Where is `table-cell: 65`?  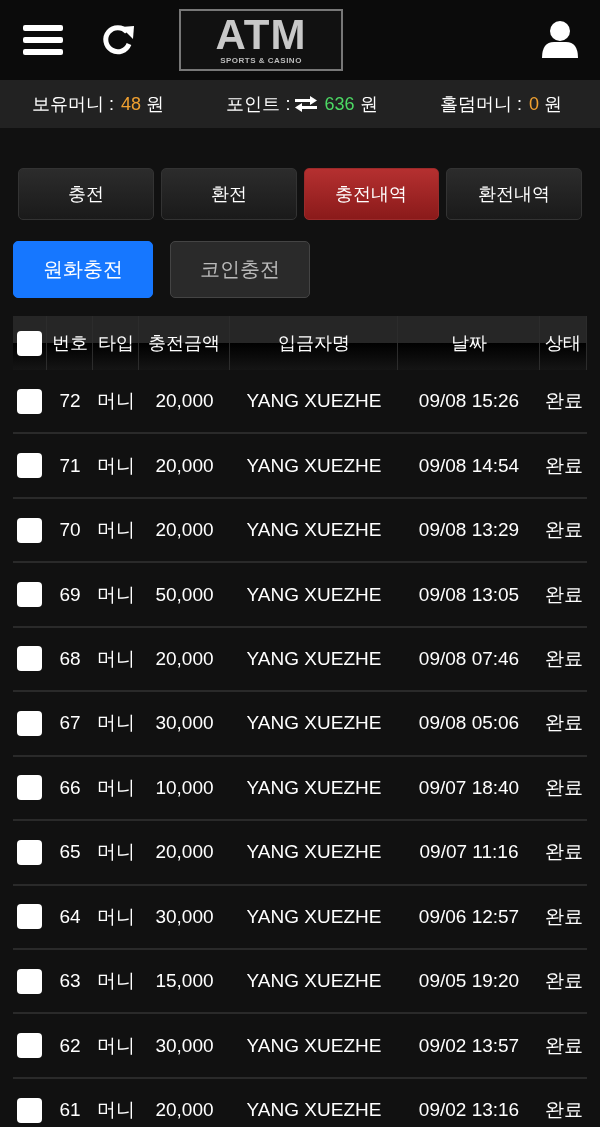 table-cell: 65 is located at coordinates (70, 852).